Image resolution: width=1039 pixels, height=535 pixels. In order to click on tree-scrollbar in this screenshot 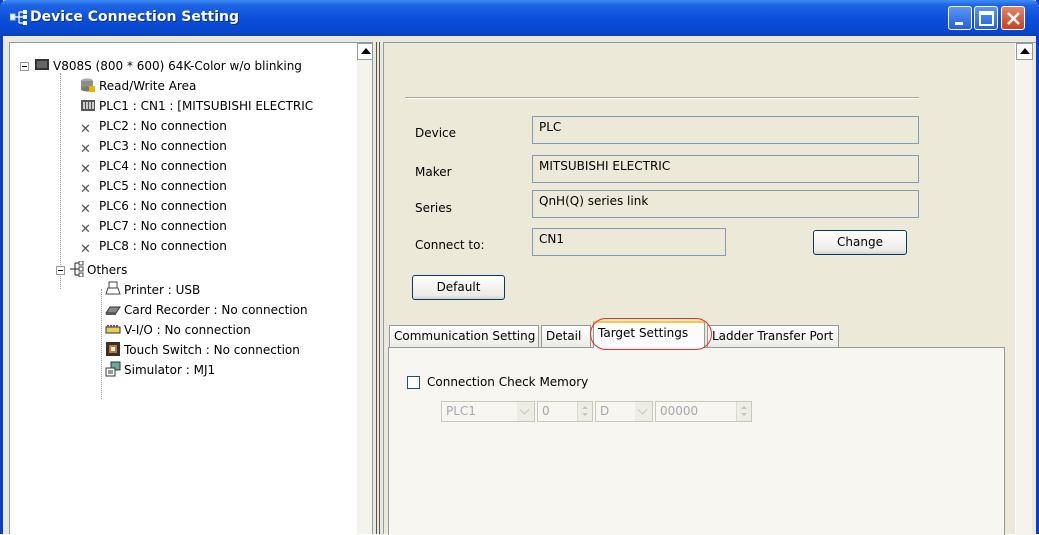, I will do `click(364, 288)`.